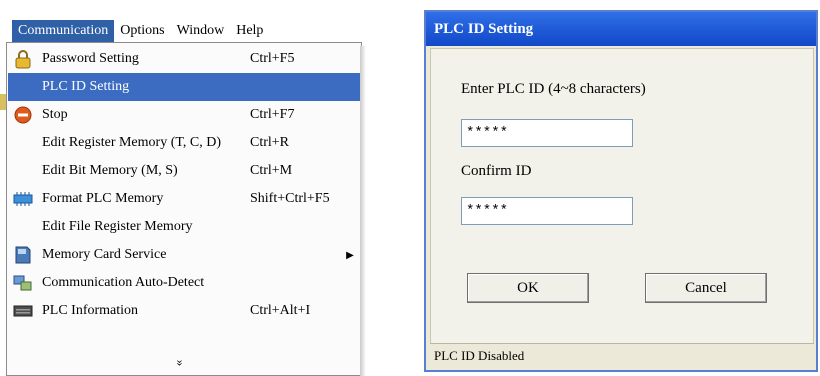 The image size is (820, 376). Describe the element at coordinates (86, 86) in the screenshot. I see `menu-item-label: PLC ID Setting` at that location.